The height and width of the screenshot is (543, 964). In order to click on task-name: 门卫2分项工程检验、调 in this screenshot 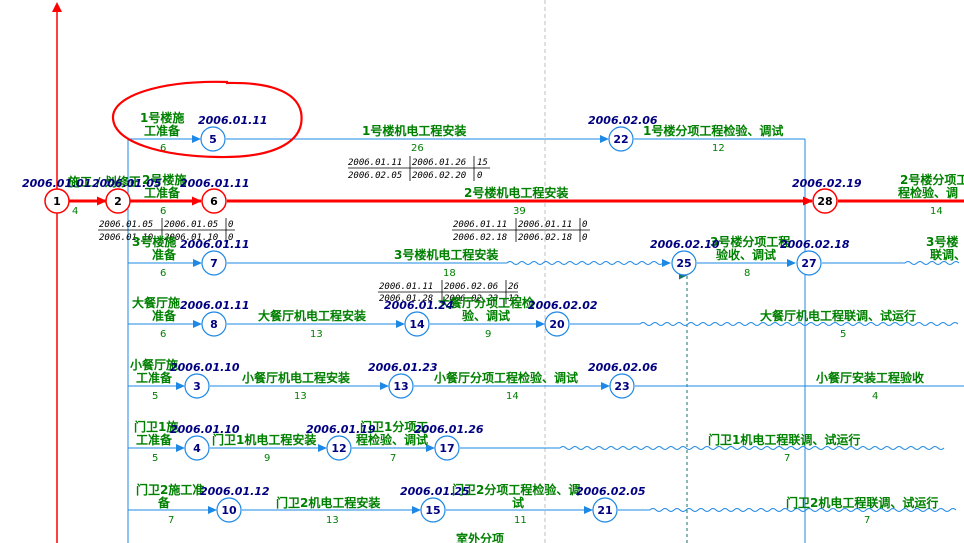, I will do `click(516, 489)`.